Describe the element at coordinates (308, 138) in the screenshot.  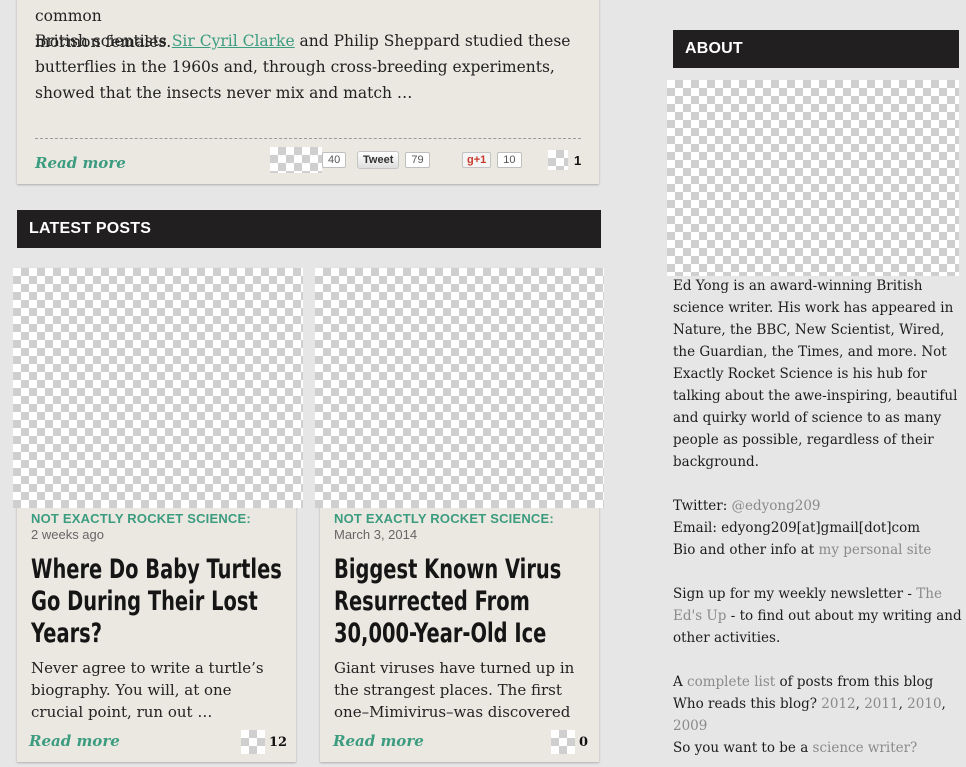
I see `divider` at that location.